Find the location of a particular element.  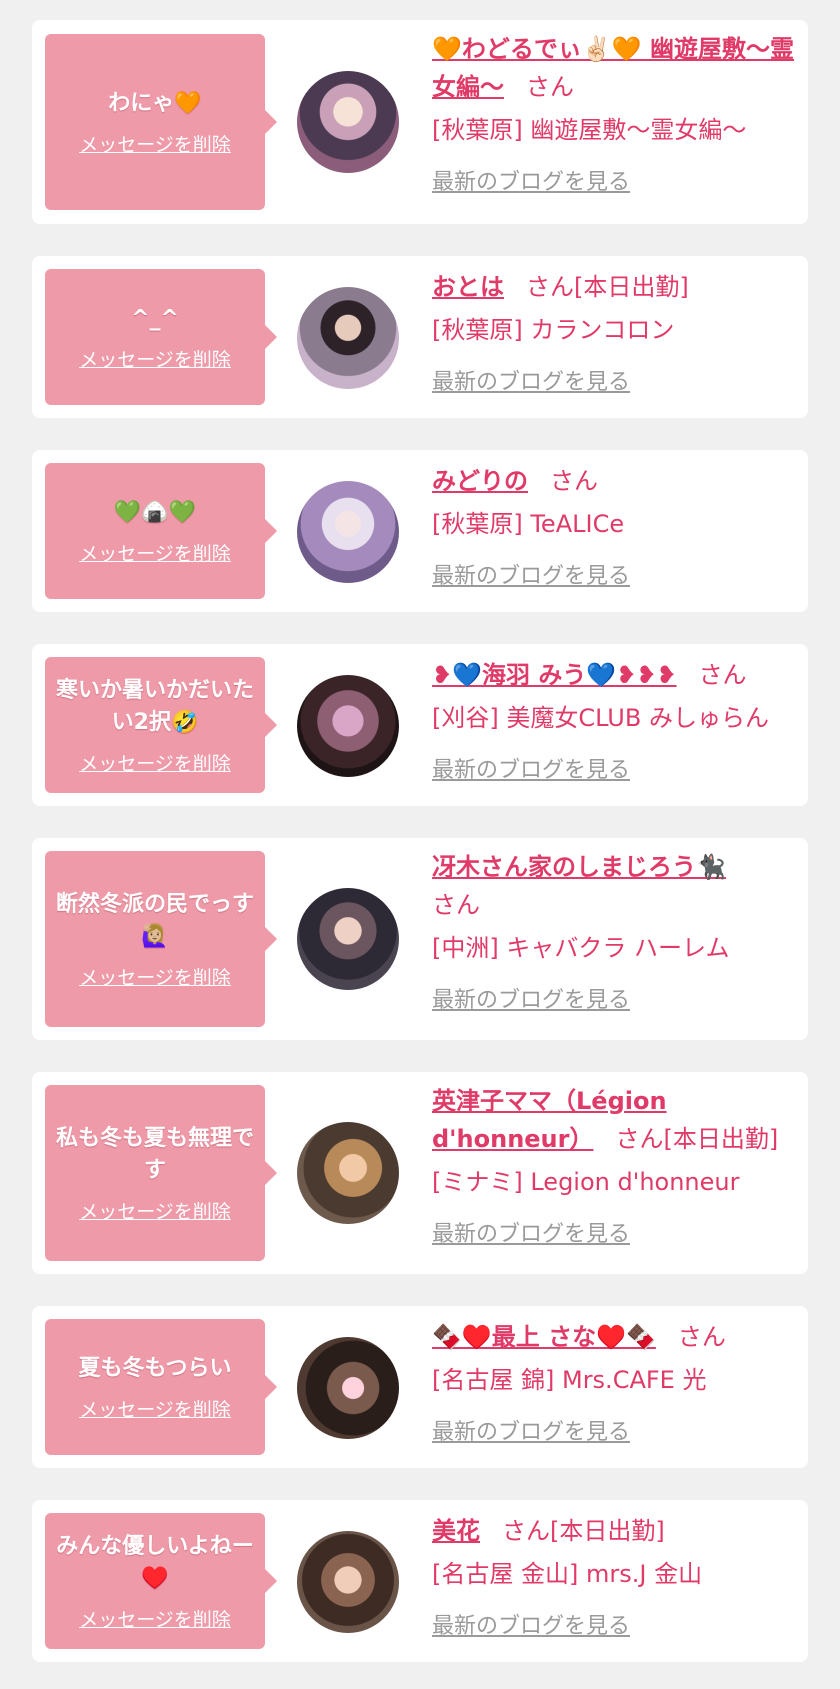

cast-name-link: 美花 is located at coordinates (456, 1531).